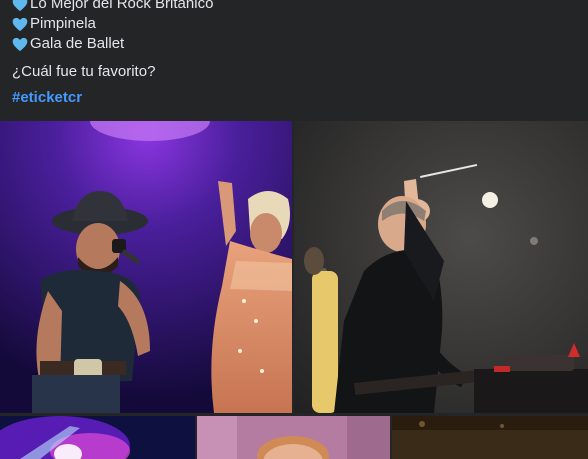 The image size is (588, 459). I want to click on list-item-text: Pimpinela, so click(63, 23).